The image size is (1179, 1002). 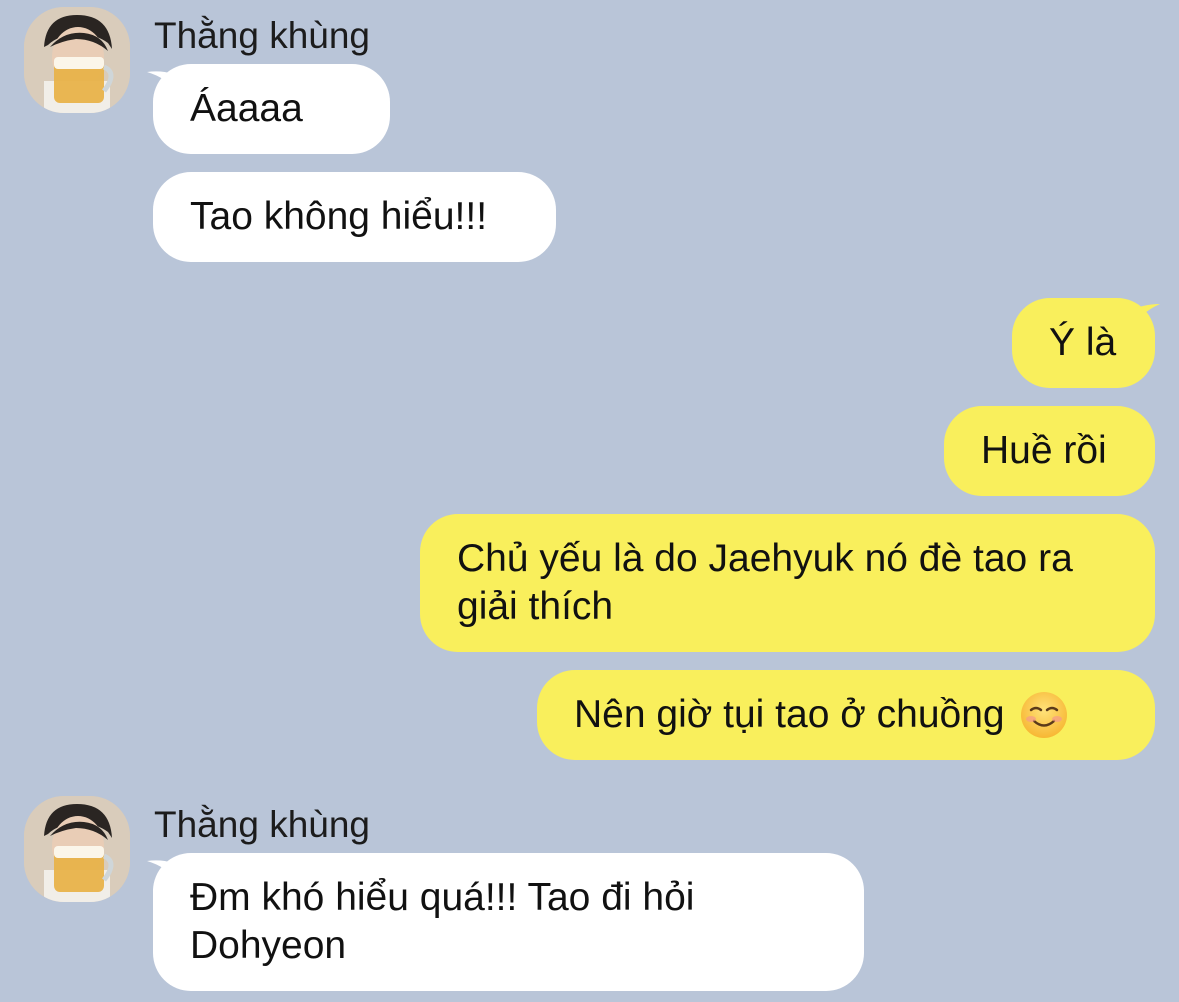 What do you see at coordinates (1044, 715) in the screenshot?
I see `smiling-face-icon` at bounding box center [1044, 715].